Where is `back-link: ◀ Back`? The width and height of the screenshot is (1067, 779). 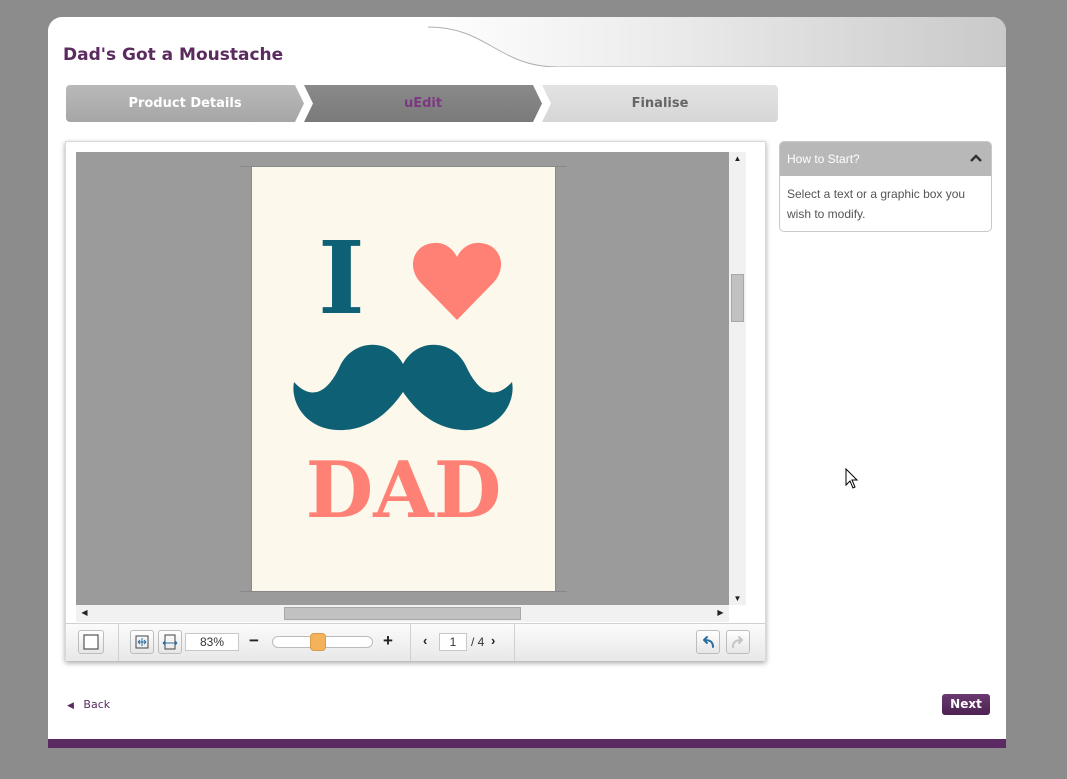
back-link: ◀ Back is located at coordinates (88, 704).